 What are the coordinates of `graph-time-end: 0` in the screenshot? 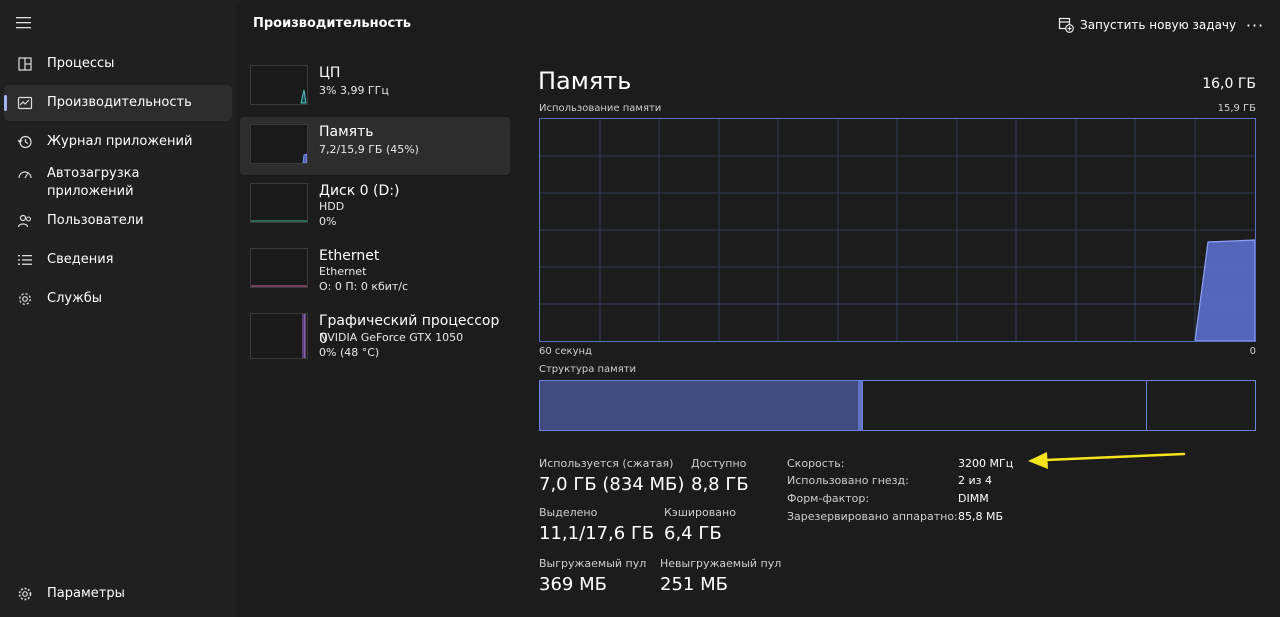 It's located at (1252, 351).